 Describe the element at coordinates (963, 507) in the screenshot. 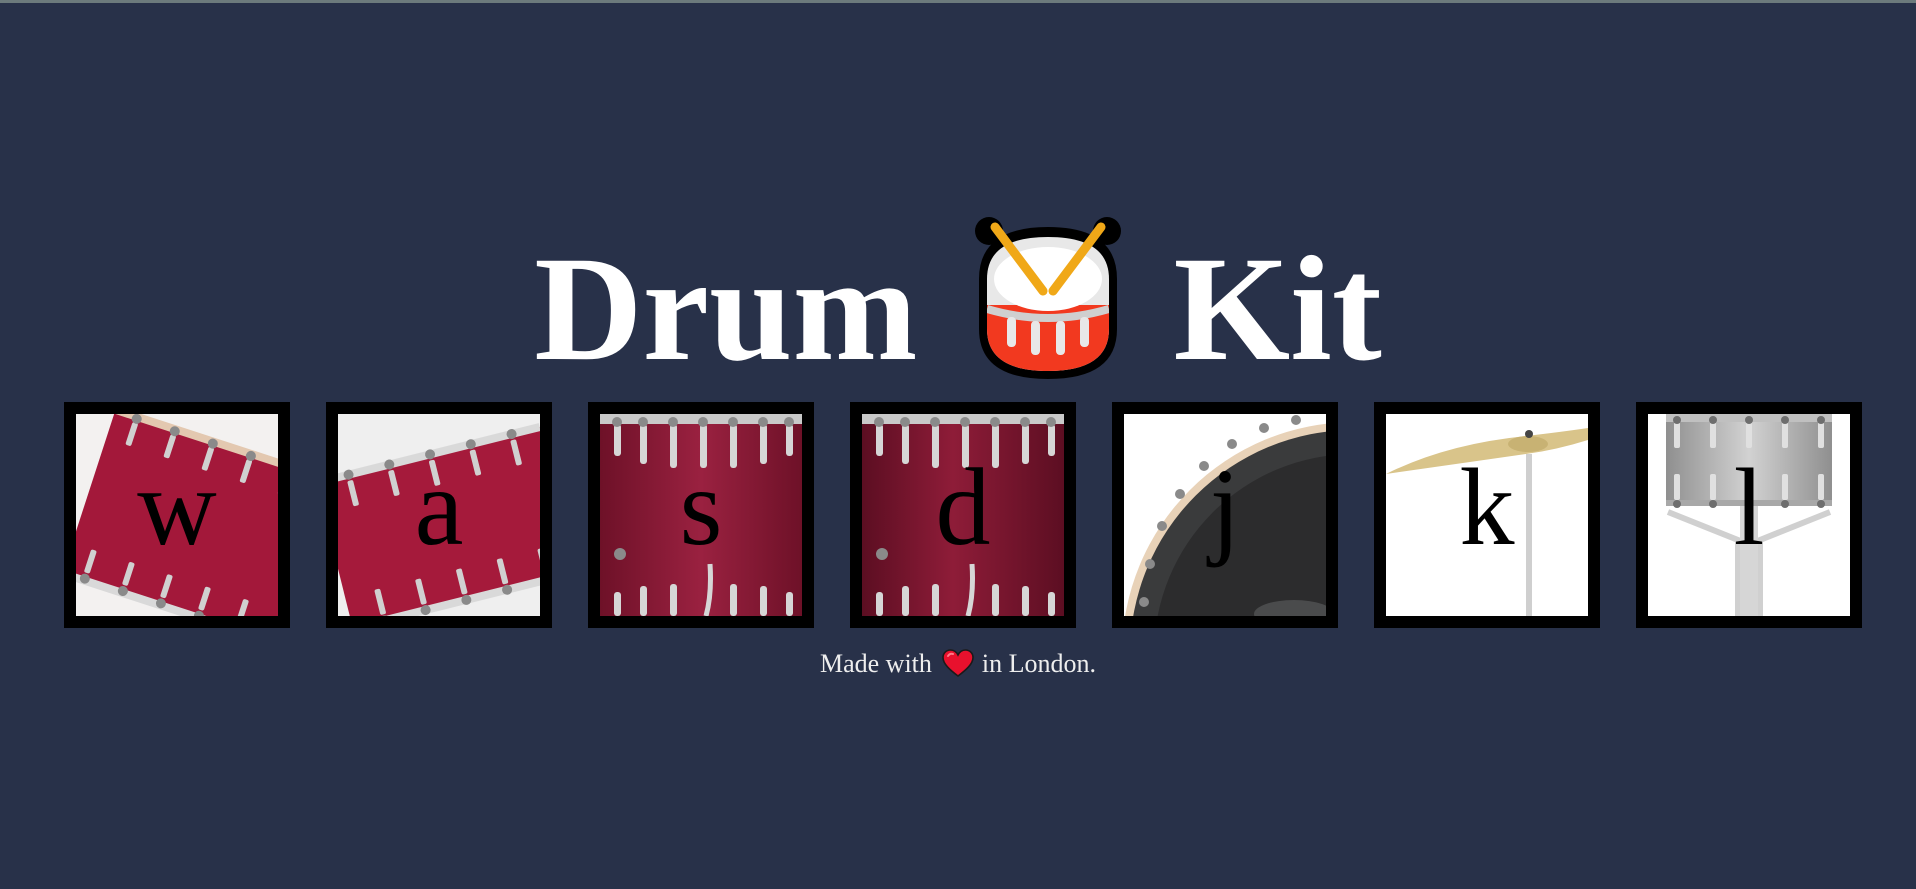

I see `drum-key-label: d` at that location.